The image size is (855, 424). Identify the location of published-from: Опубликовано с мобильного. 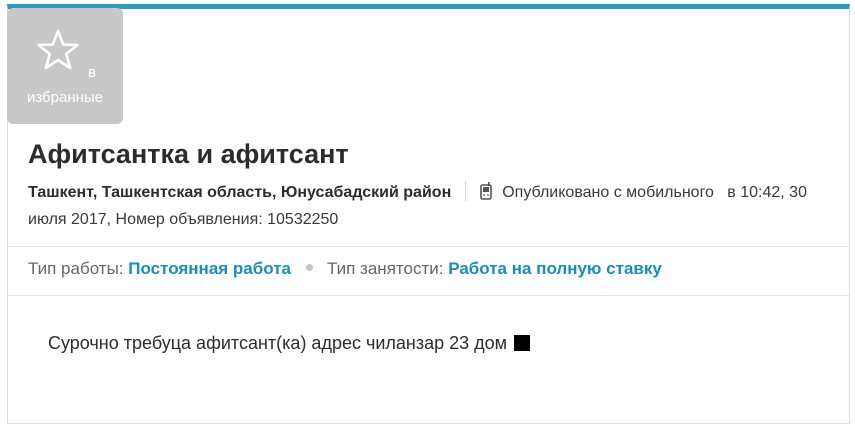
(608, 192).